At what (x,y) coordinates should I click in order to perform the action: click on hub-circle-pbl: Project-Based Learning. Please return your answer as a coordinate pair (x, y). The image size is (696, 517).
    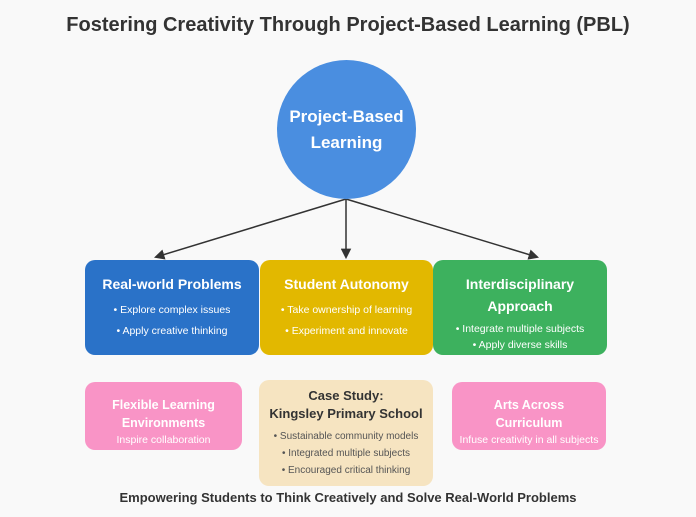
    Looking at the image, I should click on (346, 129).